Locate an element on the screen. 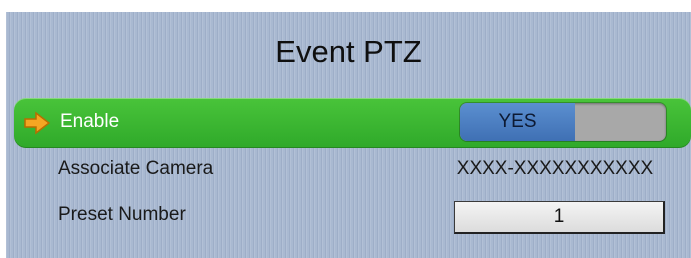  enable-toggle: YES is located at coordinates (563, 122).